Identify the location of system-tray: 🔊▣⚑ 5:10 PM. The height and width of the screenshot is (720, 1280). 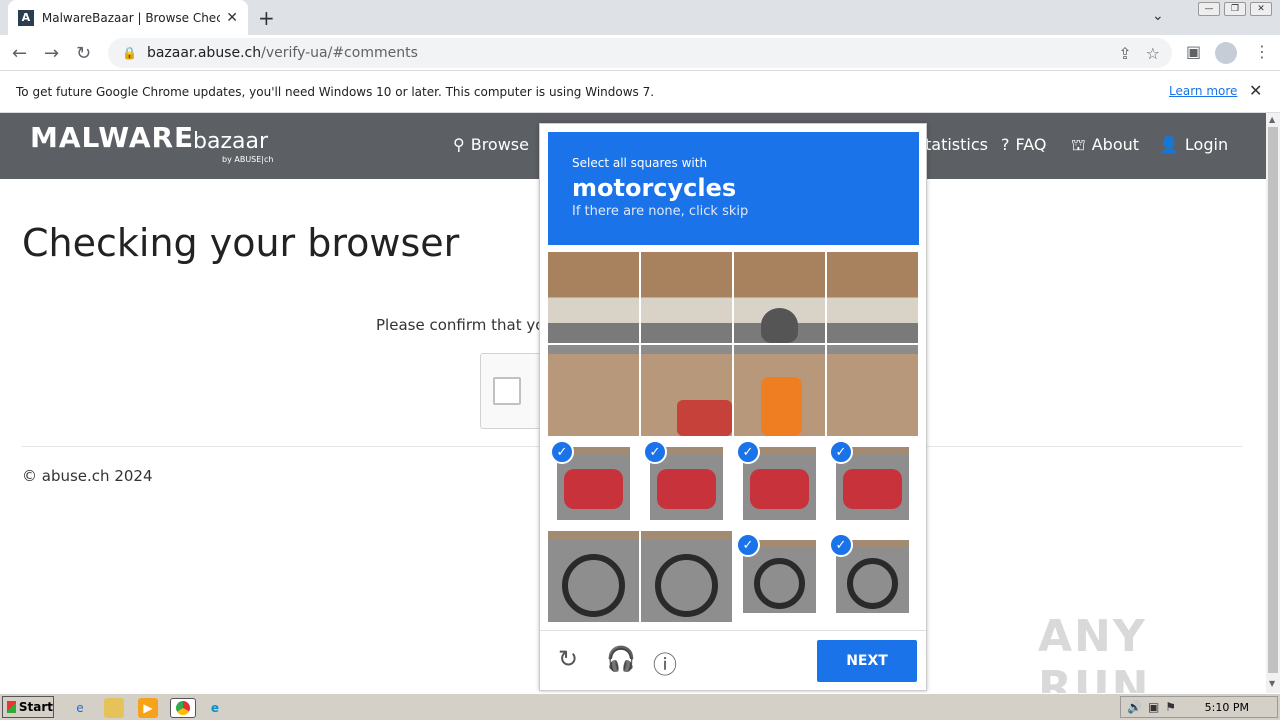
(1199, 707).